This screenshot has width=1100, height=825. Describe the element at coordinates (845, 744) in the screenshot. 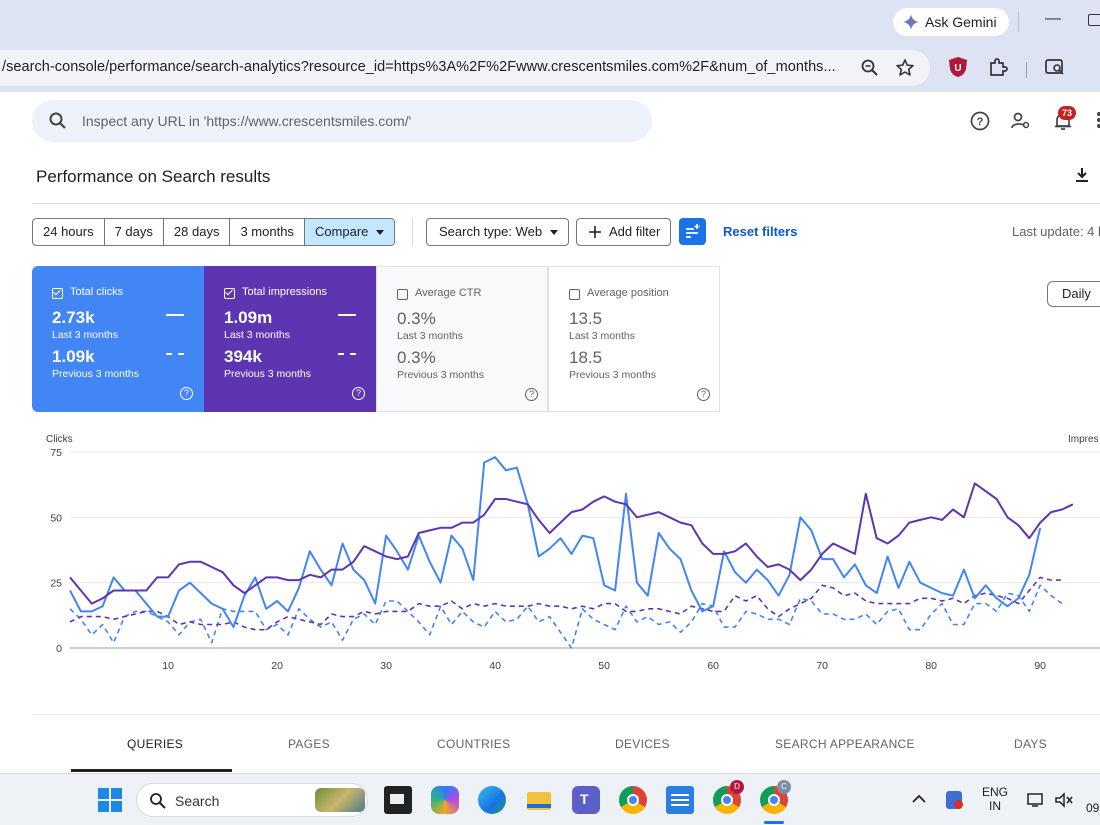

I see `tab-search-appearance: SEARCH APPEARANCE` at that location.